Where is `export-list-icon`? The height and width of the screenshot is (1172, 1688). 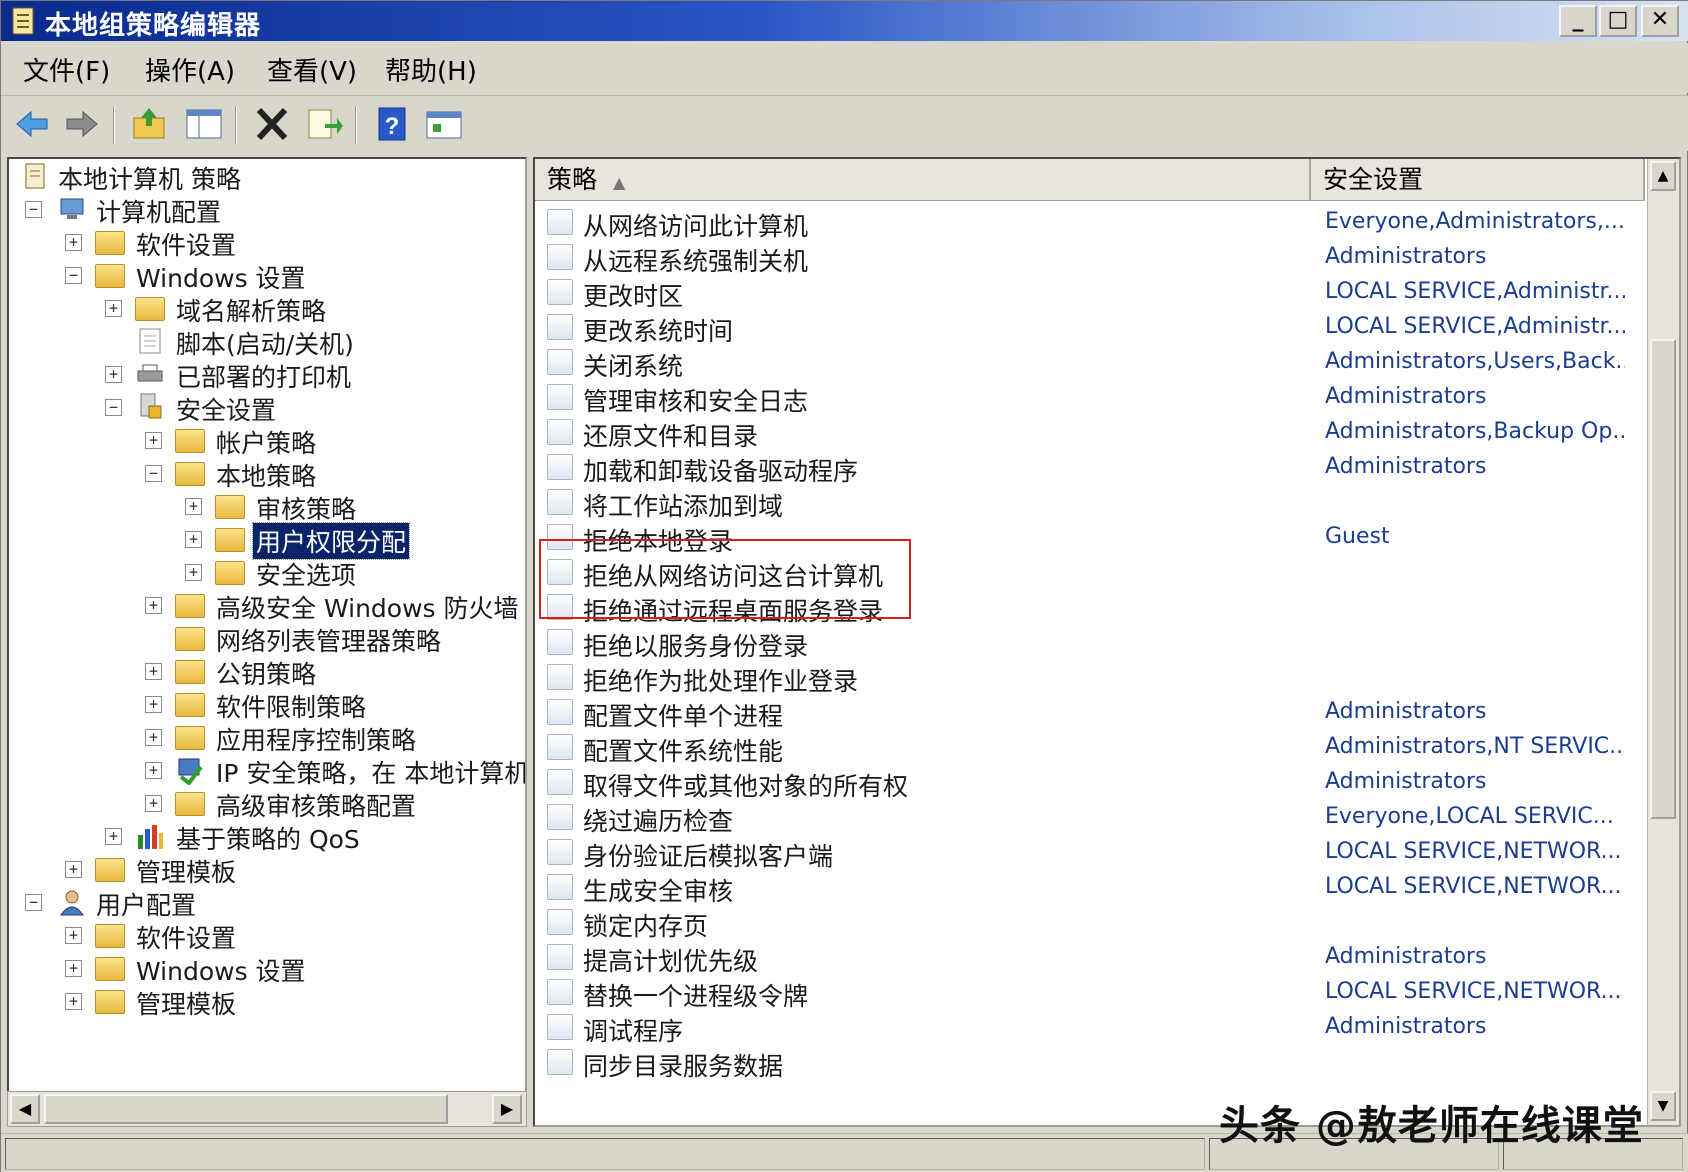
export-list-icon is located at coordinates (324, 124).